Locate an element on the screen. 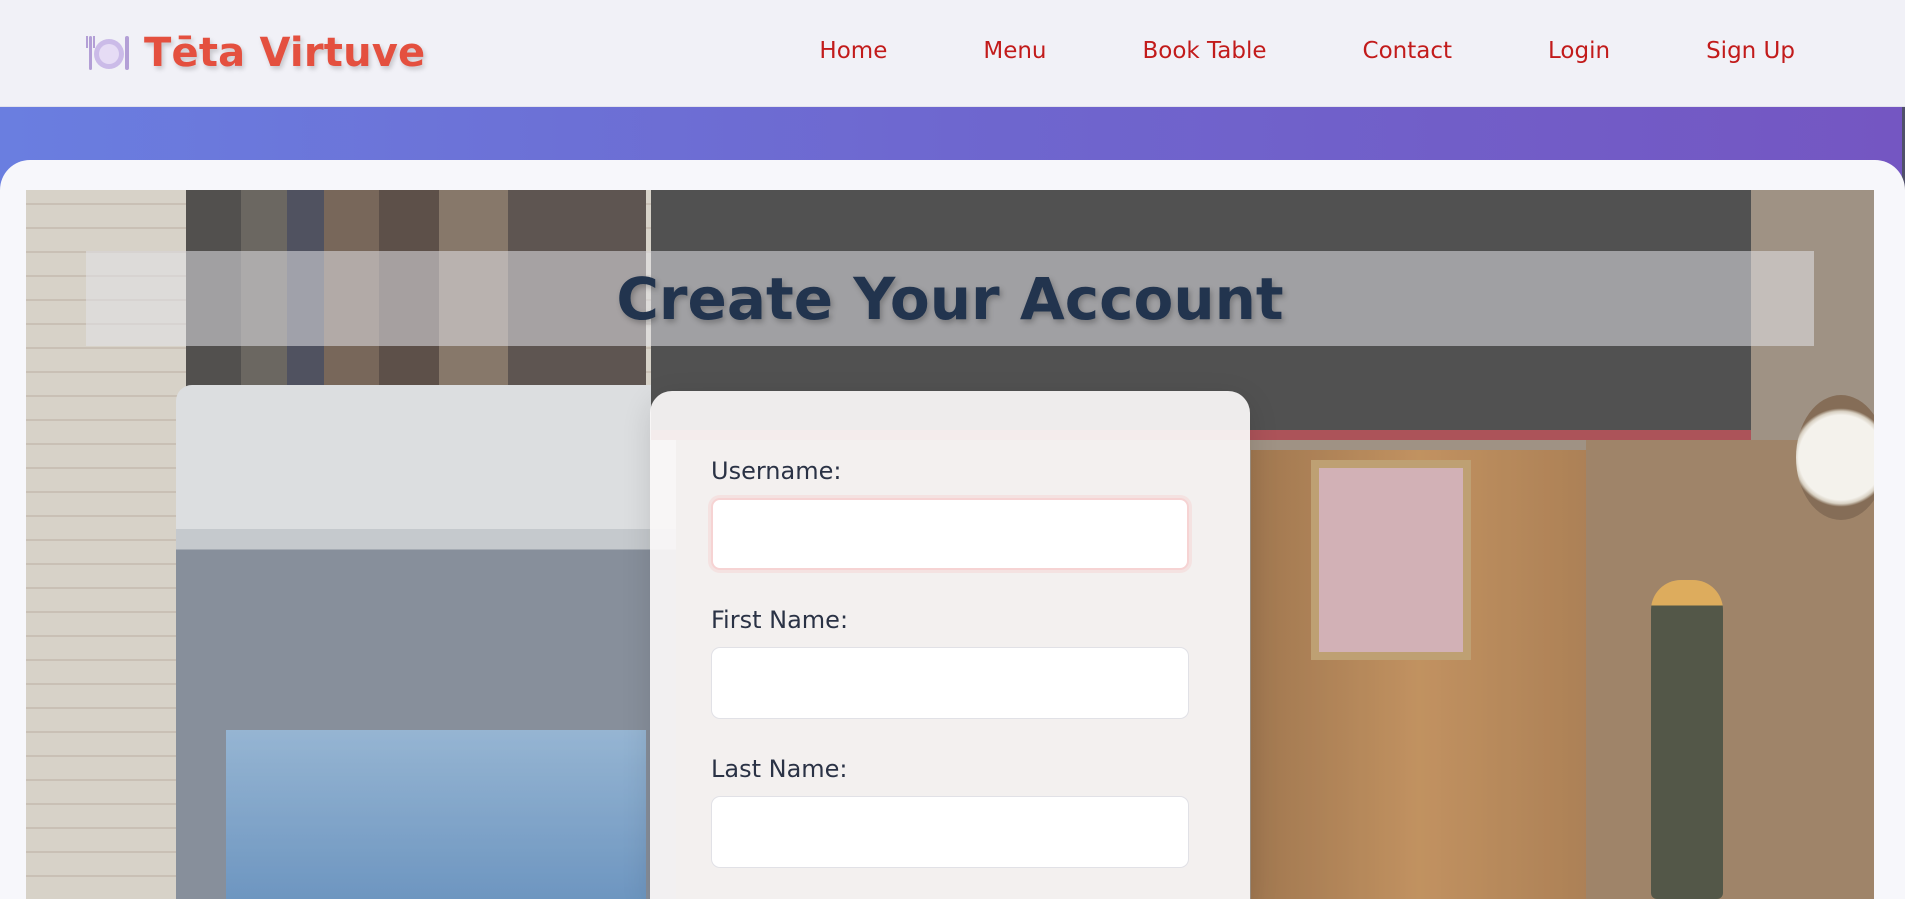  username-input is located at coordinates (950, 534).